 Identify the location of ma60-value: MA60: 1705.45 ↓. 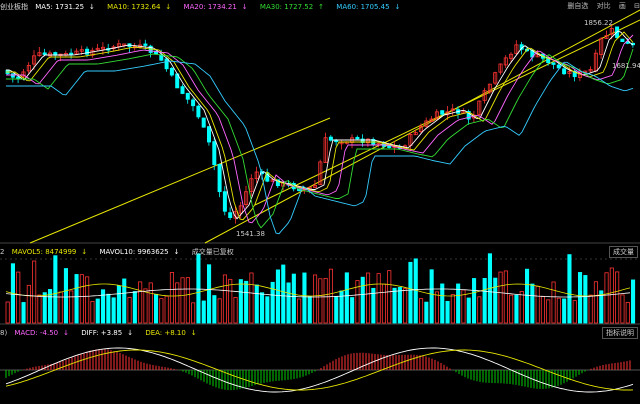
(368, 7).